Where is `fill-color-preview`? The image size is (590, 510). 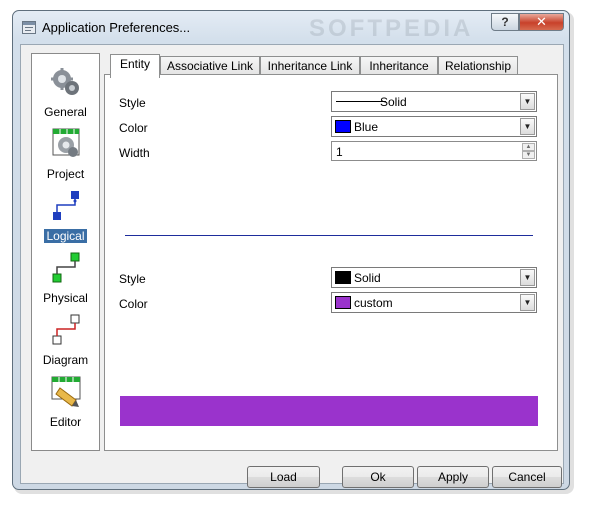
fill-color-preview is located at coordinates (329, 411).